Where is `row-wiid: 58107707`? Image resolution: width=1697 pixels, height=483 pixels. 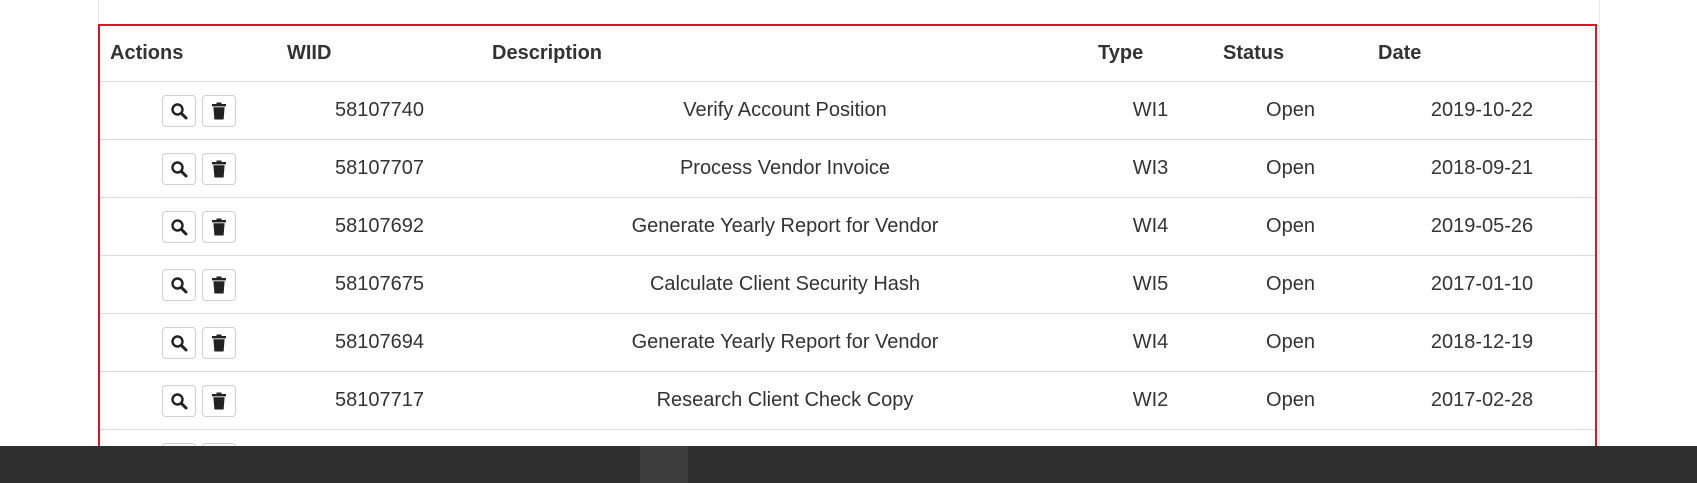
row-wiid: 58107707 is located at coordinates (379, 168).